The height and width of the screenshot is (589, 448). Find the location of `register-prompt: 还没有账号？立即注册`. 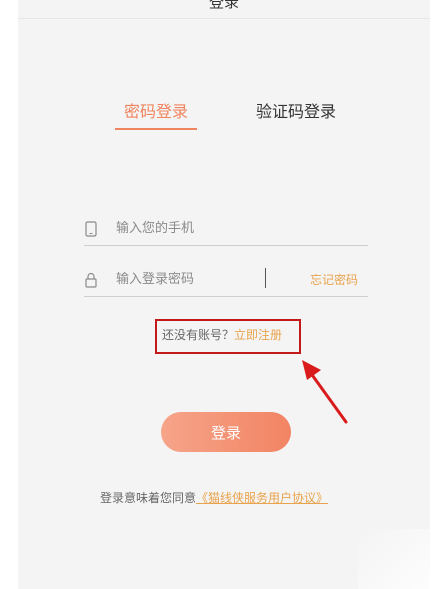

register-prompt: 还没有账号？立即注册 is located at coordinates (222, 334).